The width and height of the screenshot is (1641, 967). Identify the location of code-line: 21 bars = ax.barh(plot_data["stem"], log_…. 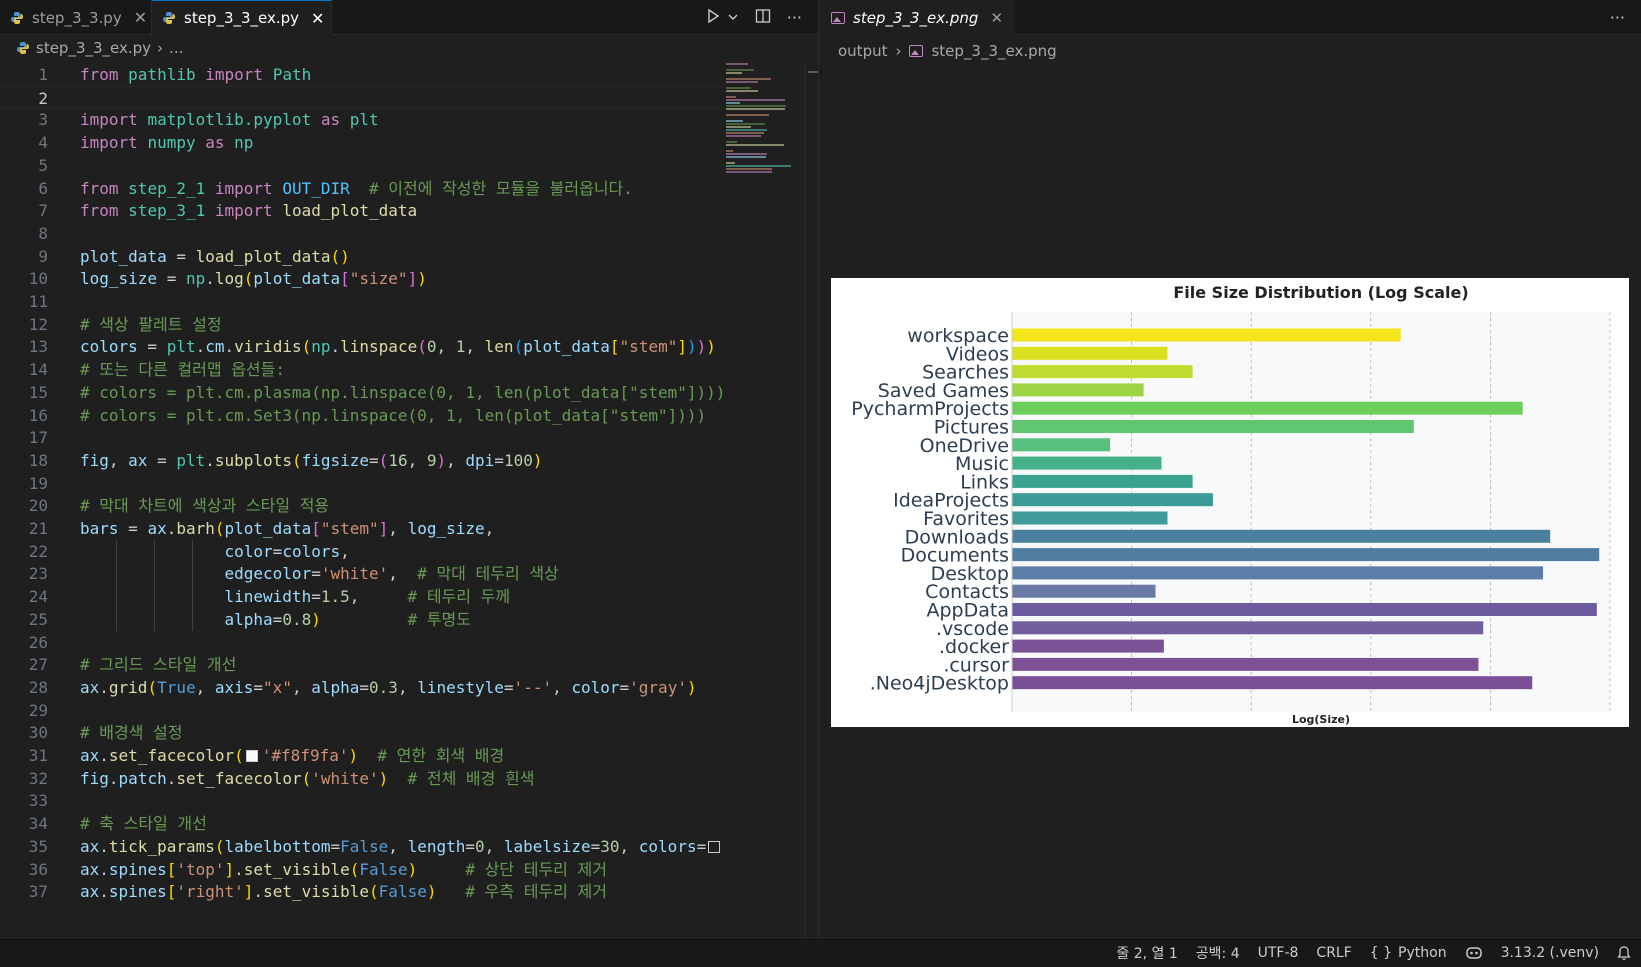
(361, 529).